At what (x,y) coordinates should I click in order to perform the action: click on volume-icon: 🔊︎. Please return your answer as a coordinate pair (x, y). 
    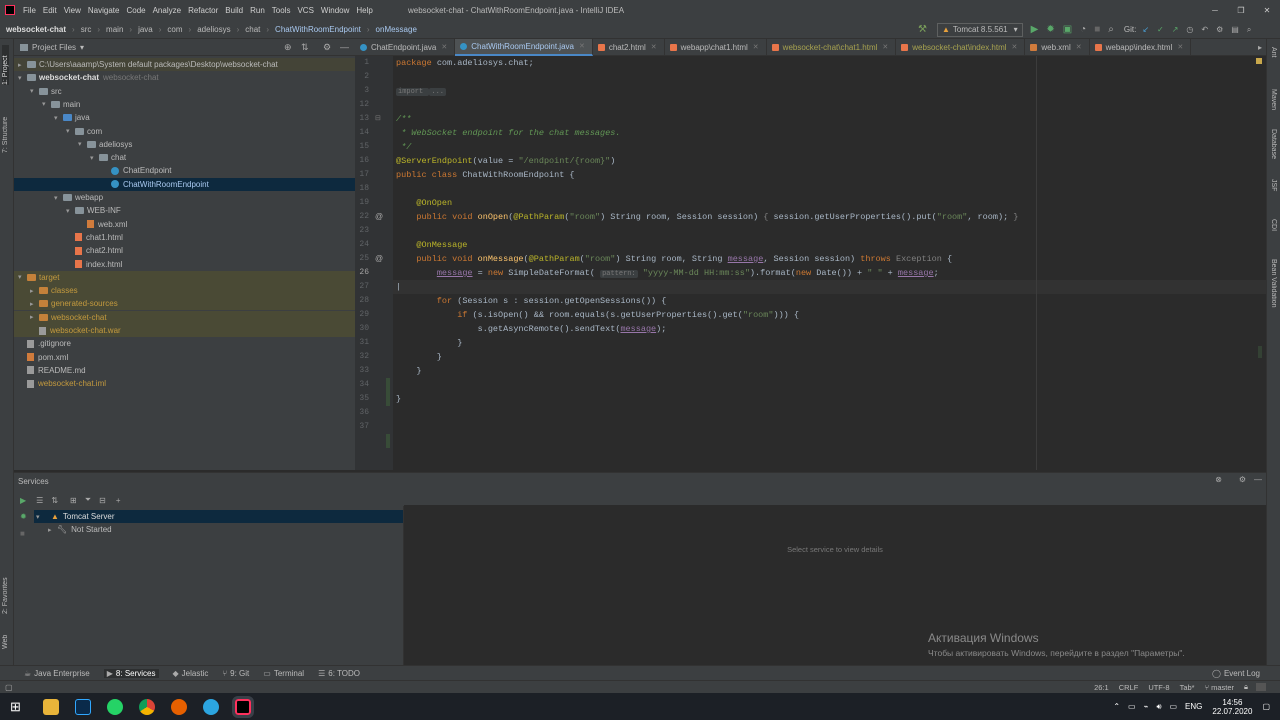
    Looking at the image, I should click on (1158, 707).